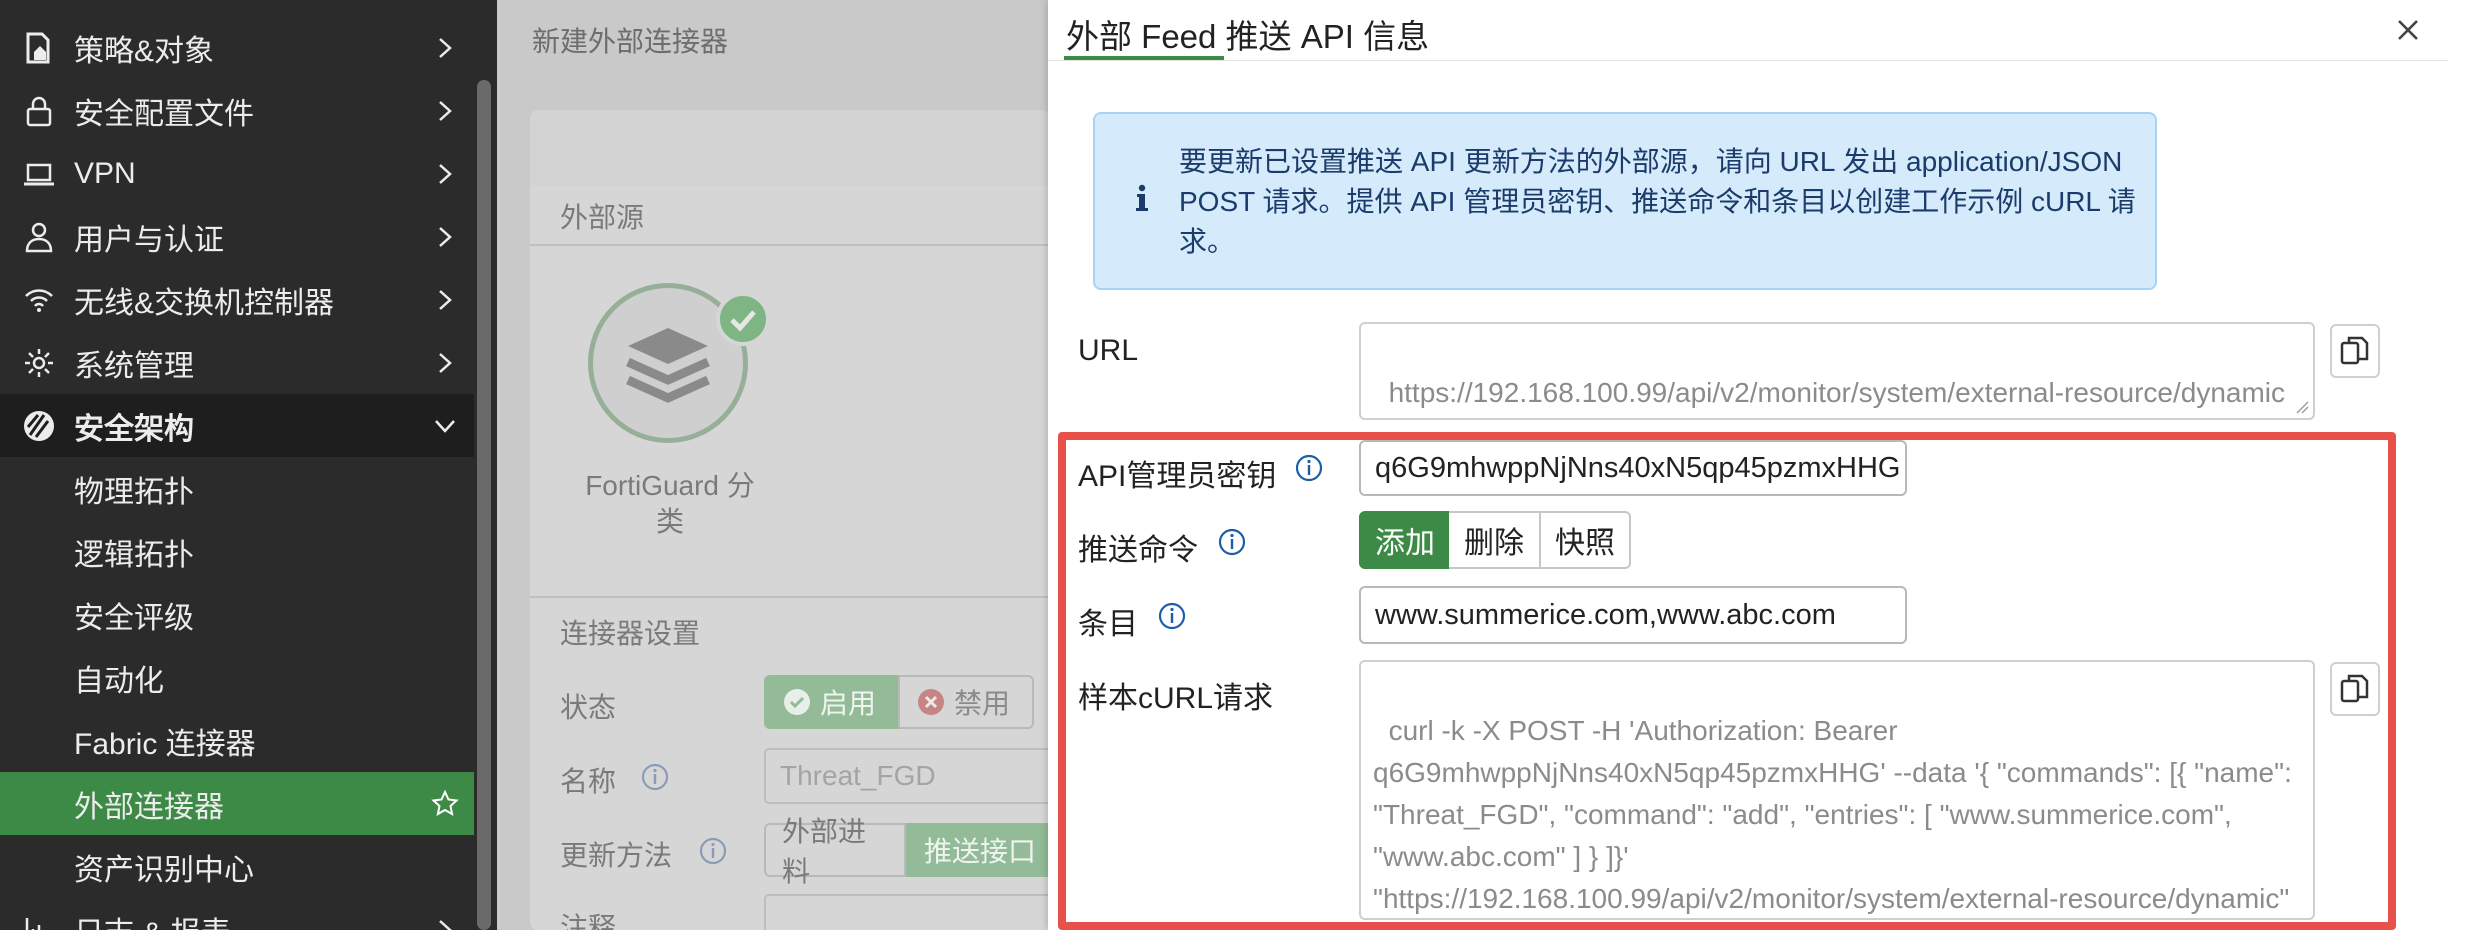  I want to click on sidebar-item-automation: 自动化, so click(237, 677).